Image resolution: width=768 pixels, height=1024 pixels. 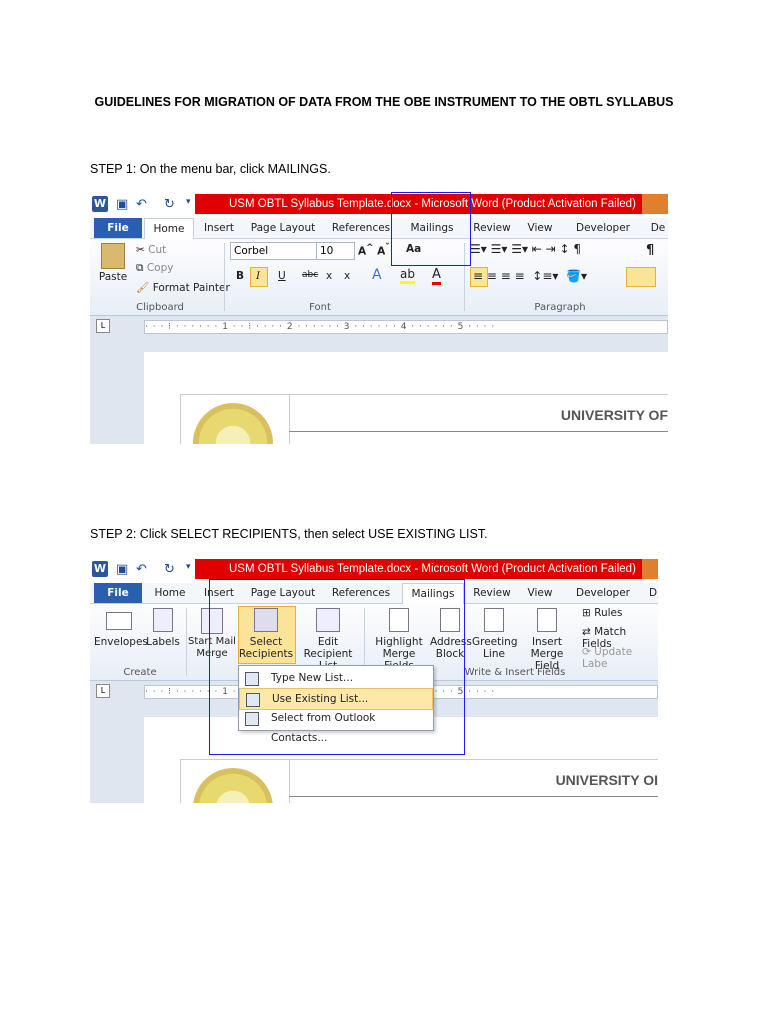 I want to click on cut-button: ✂ Cut, so click(x=151, y=250).